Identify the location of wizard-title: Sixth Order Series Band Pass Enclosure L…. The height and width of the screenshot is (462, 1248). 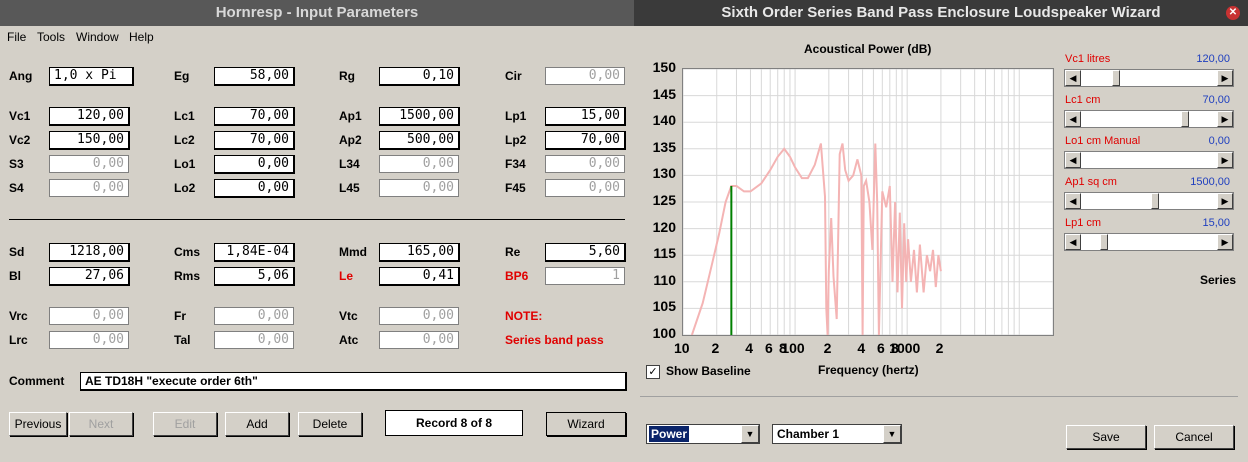
(941, 13).